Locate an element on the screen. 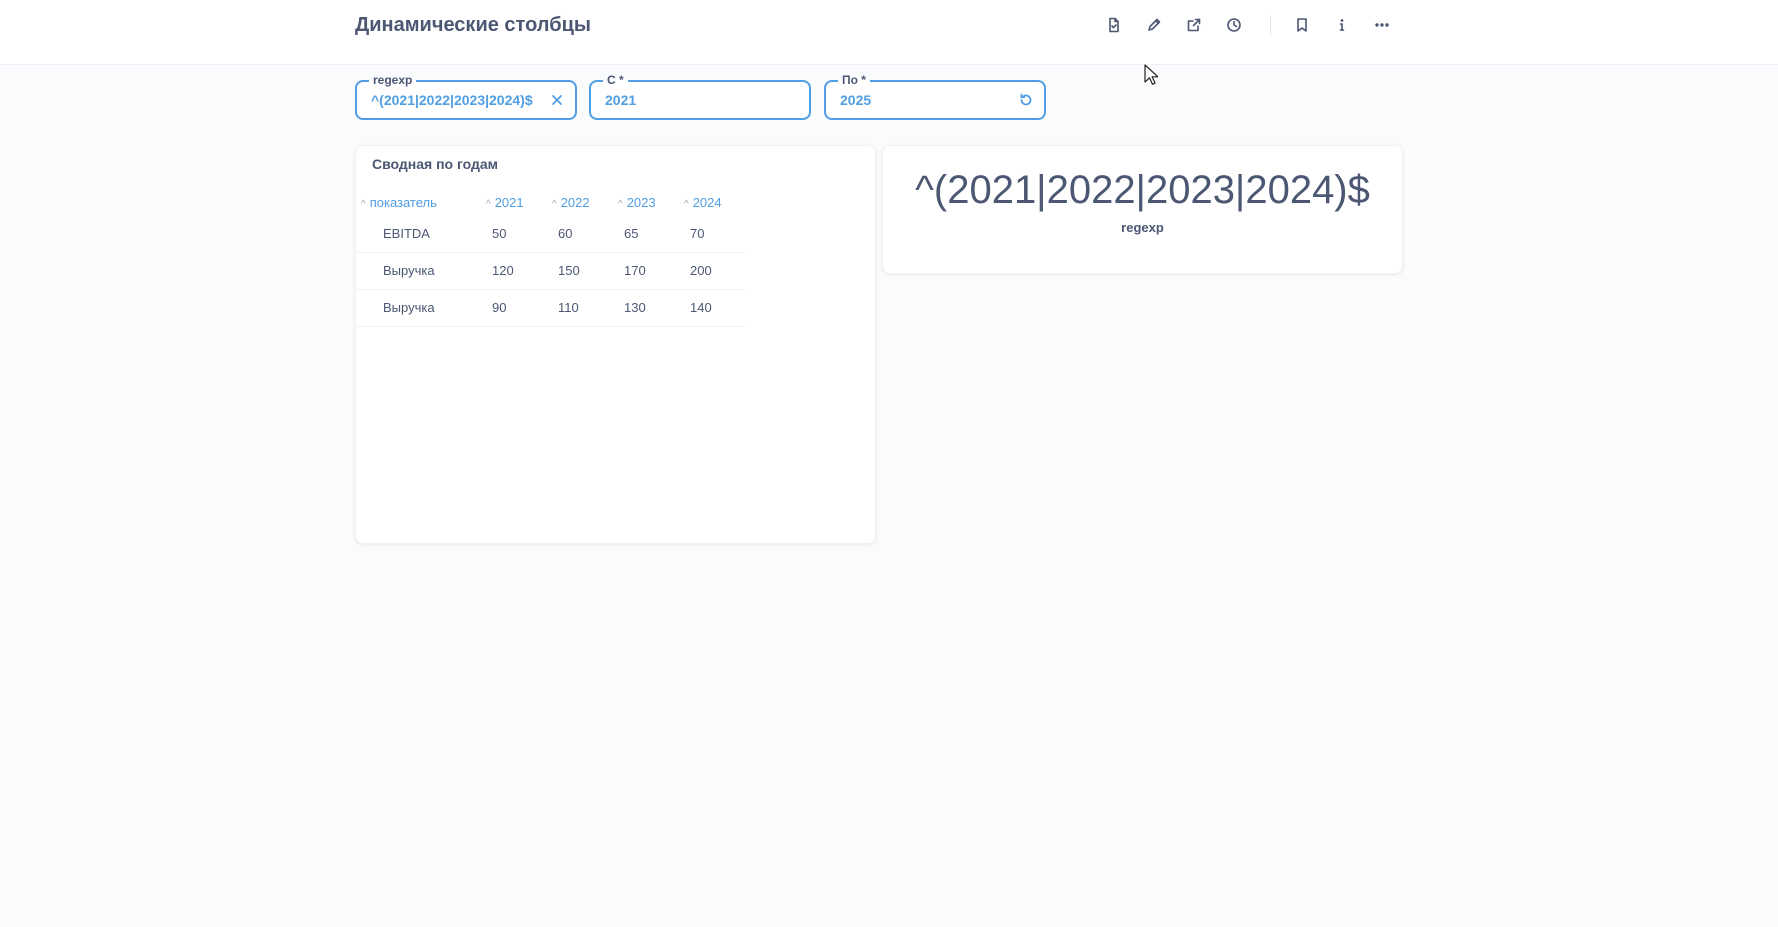 This screenshot has width=1778, height=927. pencil-icon is located at coordinates (1154, 24).